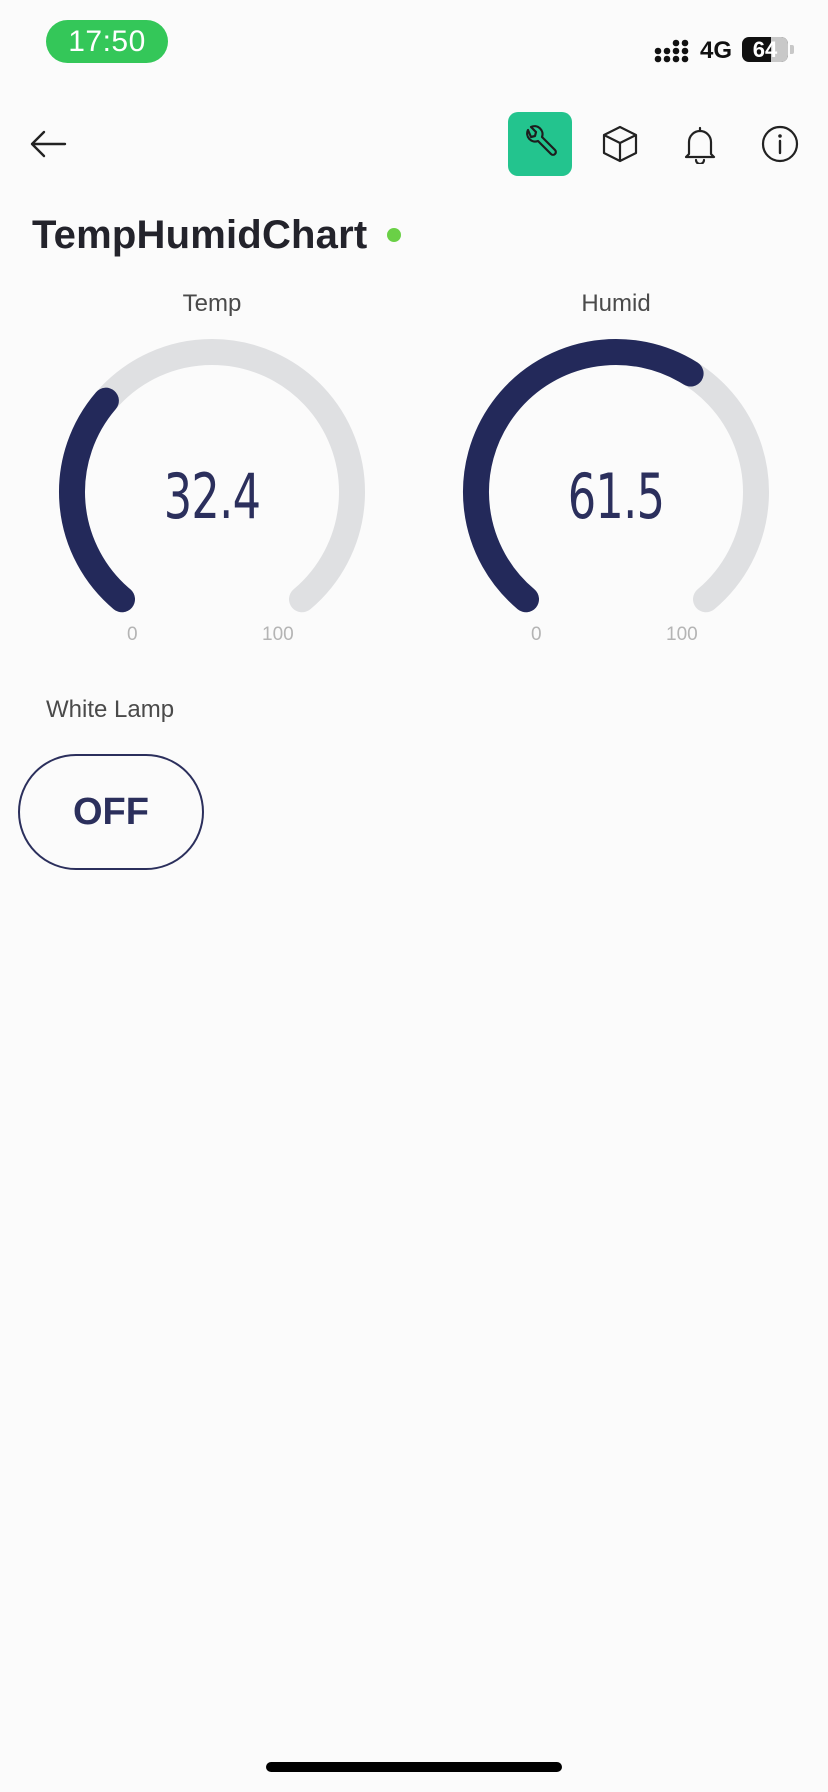  I want to click on gauge-value: 32.4, so click(212, 496).